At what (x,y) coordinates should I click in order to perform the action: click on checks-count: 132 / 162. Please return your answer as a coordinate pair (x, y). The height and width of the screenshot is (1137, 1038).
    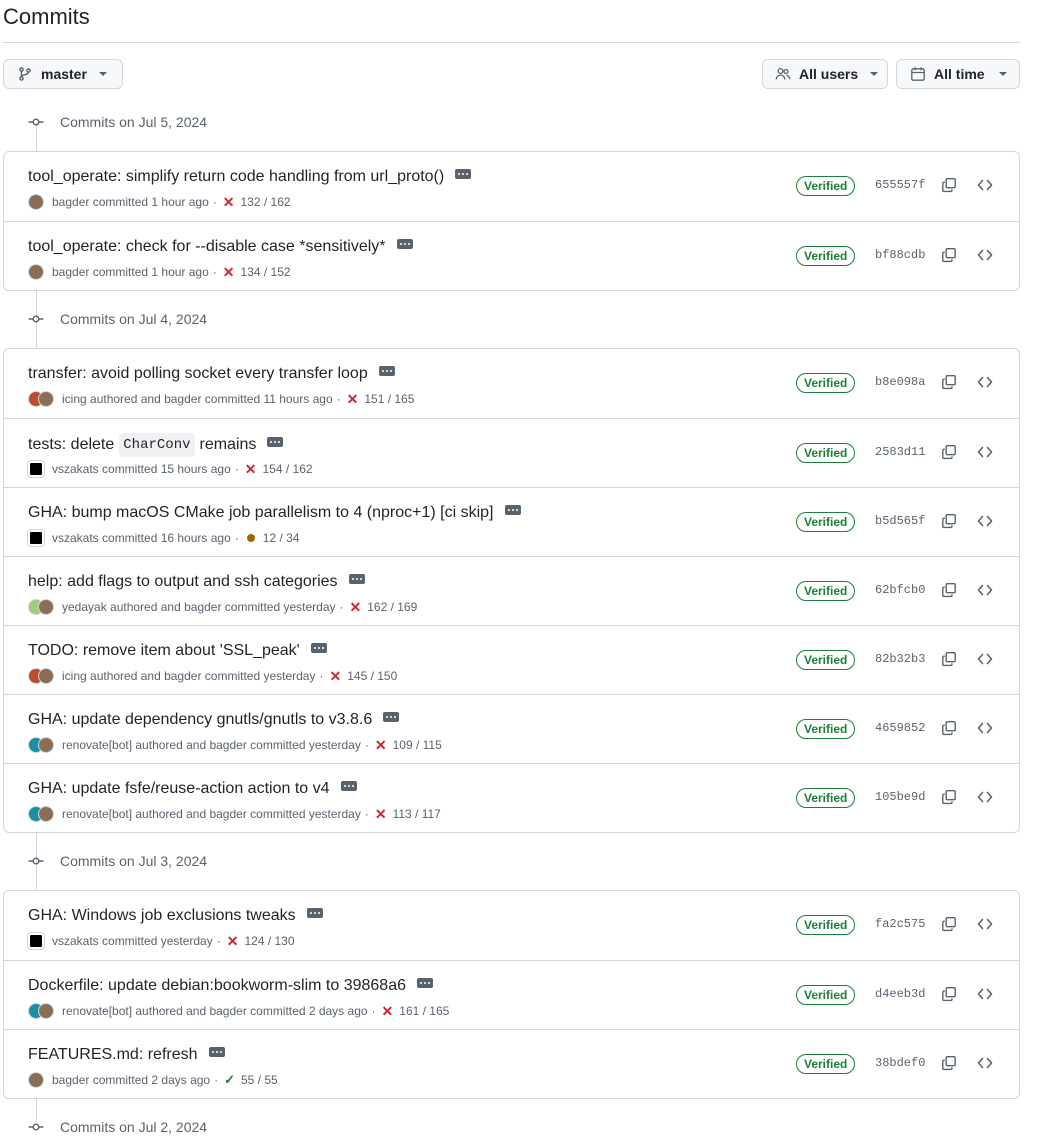
    Looking at the image, I should click on (266, 202).